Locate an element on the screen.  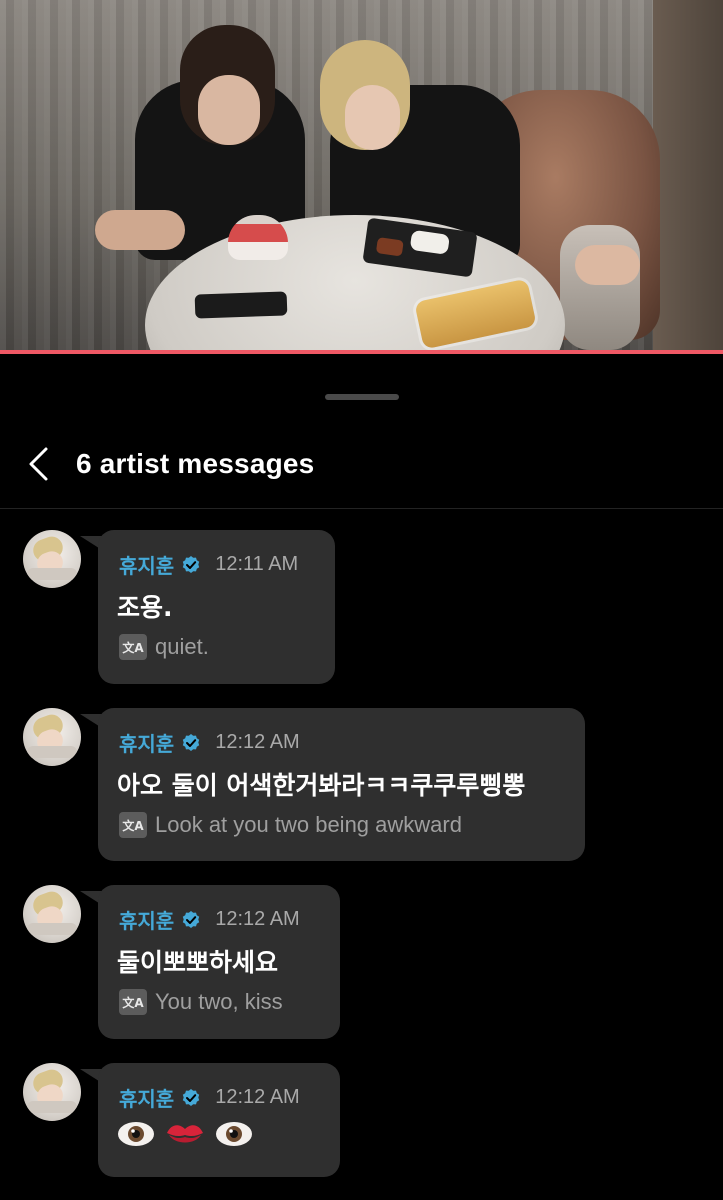
translation-row: 文A quiet. is located at coordinates (164, 647).